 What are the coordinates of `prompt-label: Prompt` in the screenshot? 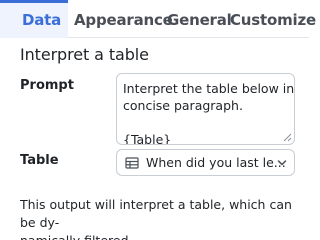 It's located at (47, 85).